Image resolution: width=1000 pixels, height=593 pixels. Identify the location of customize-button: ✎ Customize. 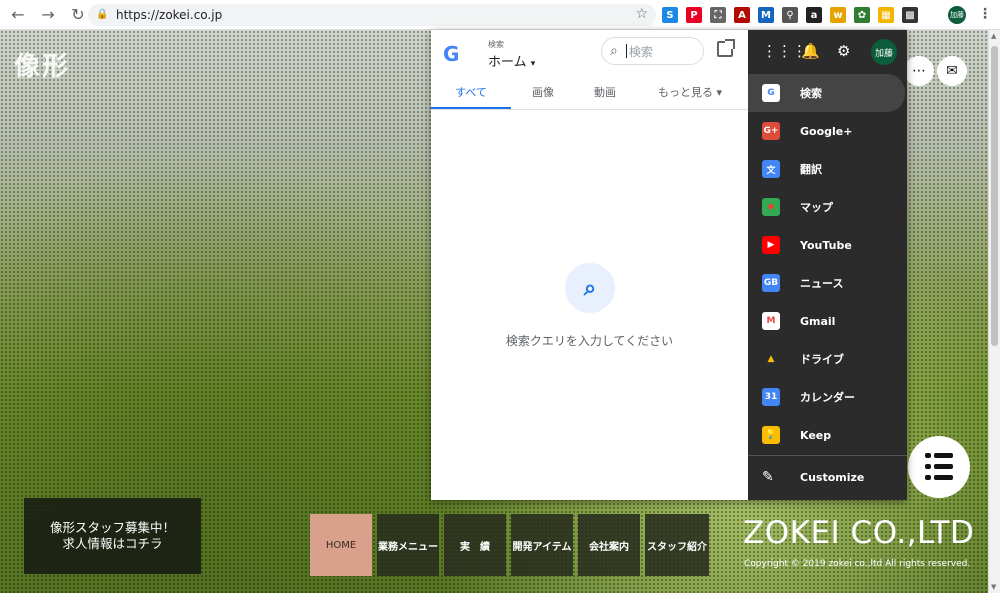
(827, 477).